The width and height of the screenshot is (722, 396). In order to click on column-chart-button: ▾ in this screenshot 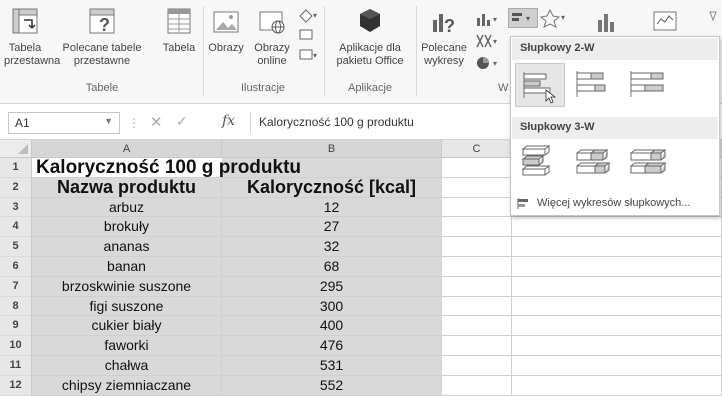, I will do `click(488, 19)`.